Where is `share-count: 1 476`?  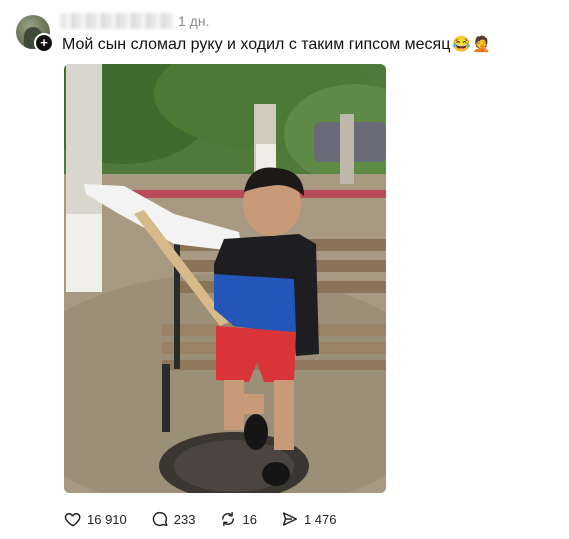
share-count: 1 476 is located at coordinates (320, 519).